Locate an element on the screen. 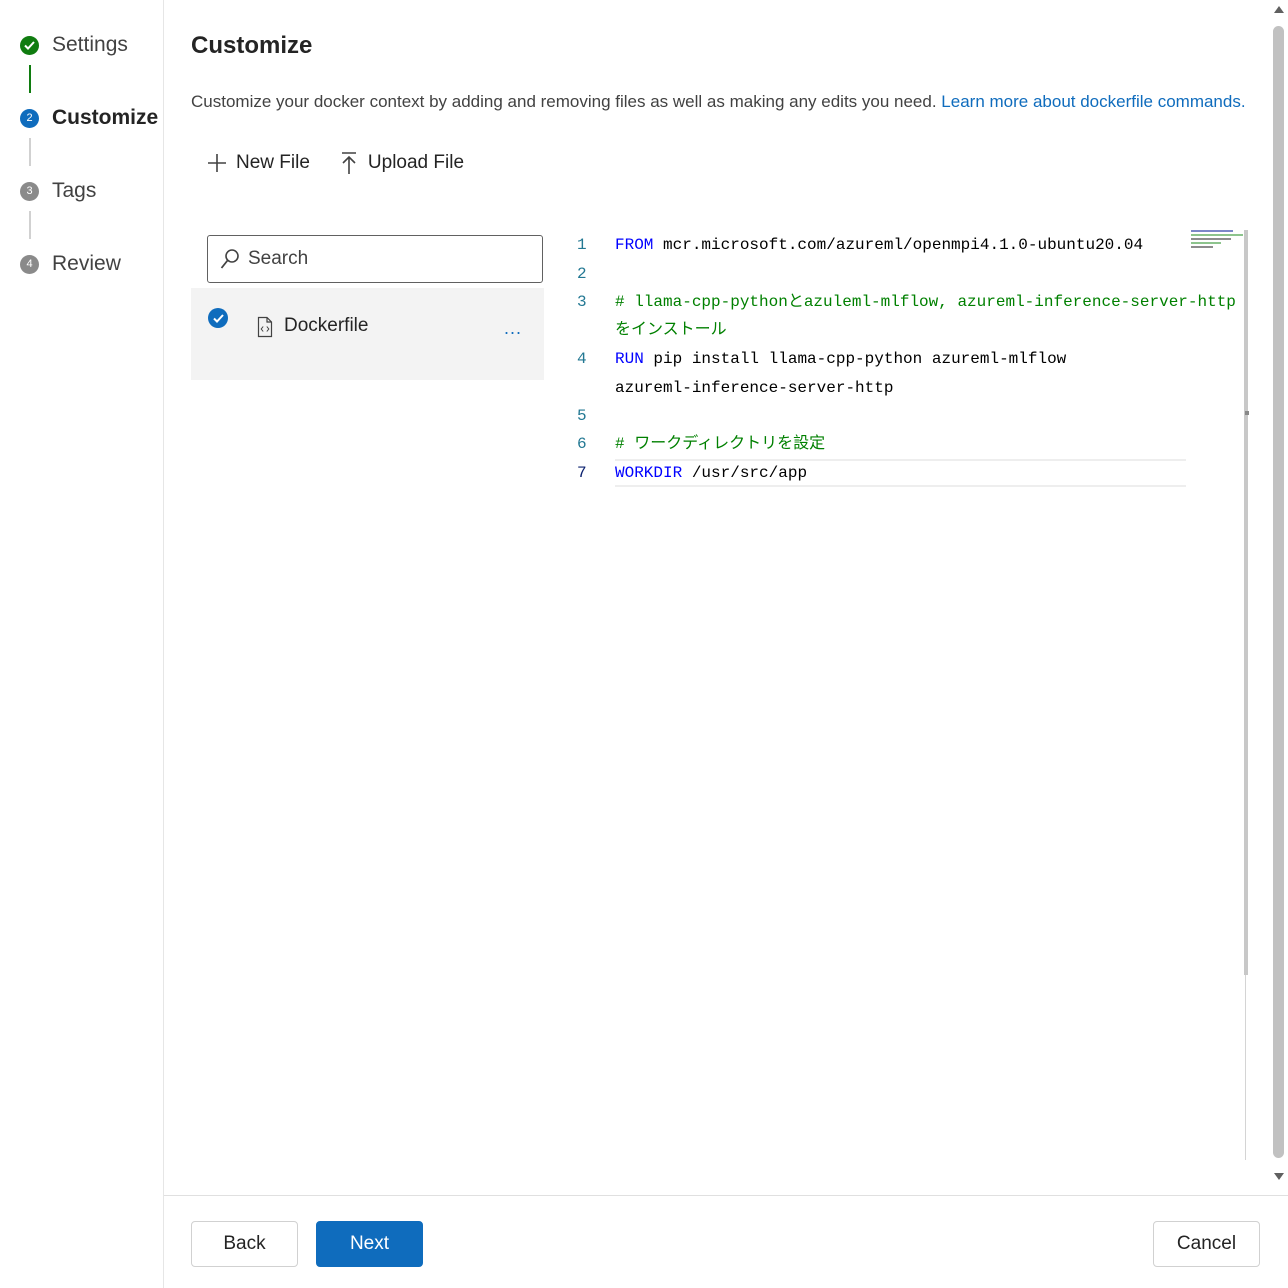 This screenshot has height=1288, width=1288. file-toolbar: New File Upload File is located at coordinates (349, 163).